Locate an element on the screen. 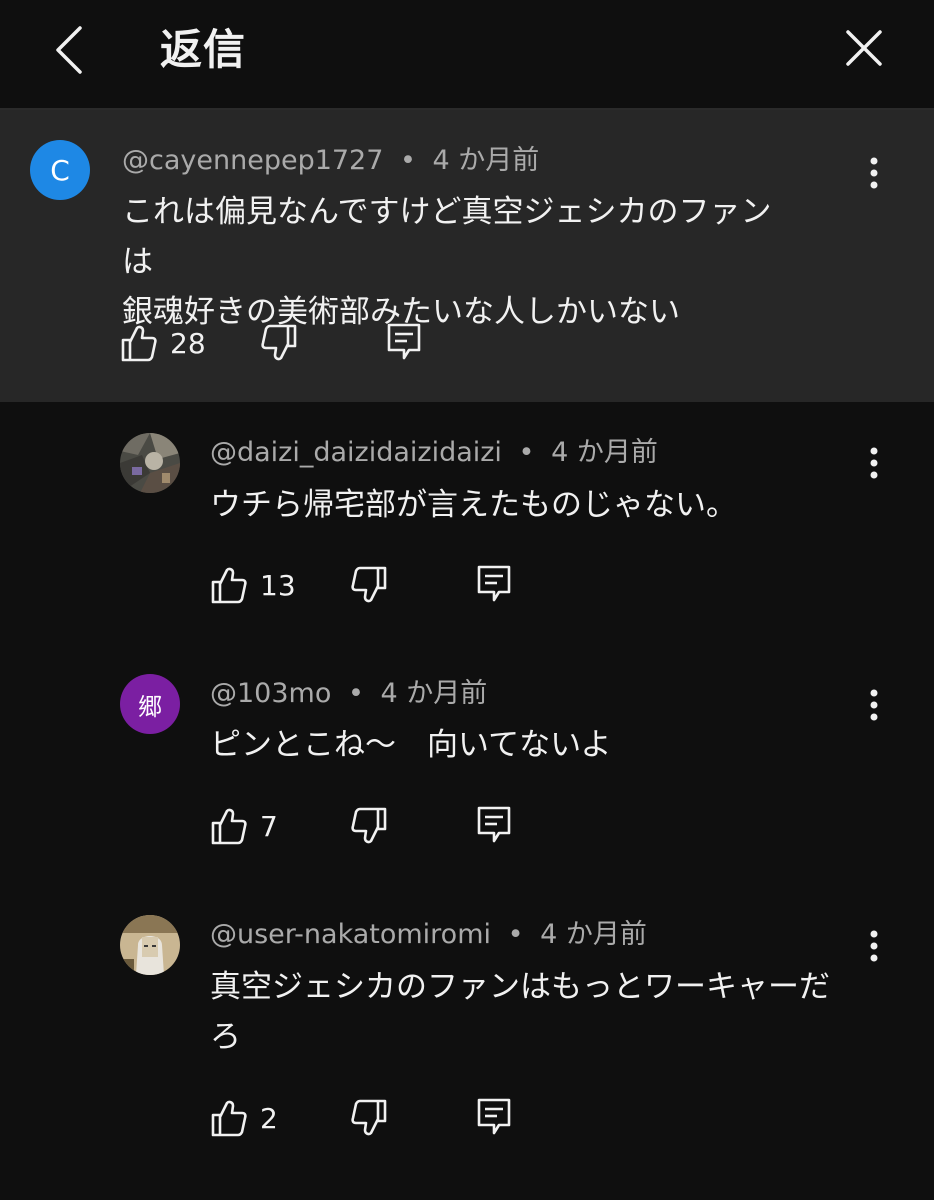 Image resolution: width=934 pixels, height=1200 pixels. comment-author: @103mo is located at coordinates (270, 693).